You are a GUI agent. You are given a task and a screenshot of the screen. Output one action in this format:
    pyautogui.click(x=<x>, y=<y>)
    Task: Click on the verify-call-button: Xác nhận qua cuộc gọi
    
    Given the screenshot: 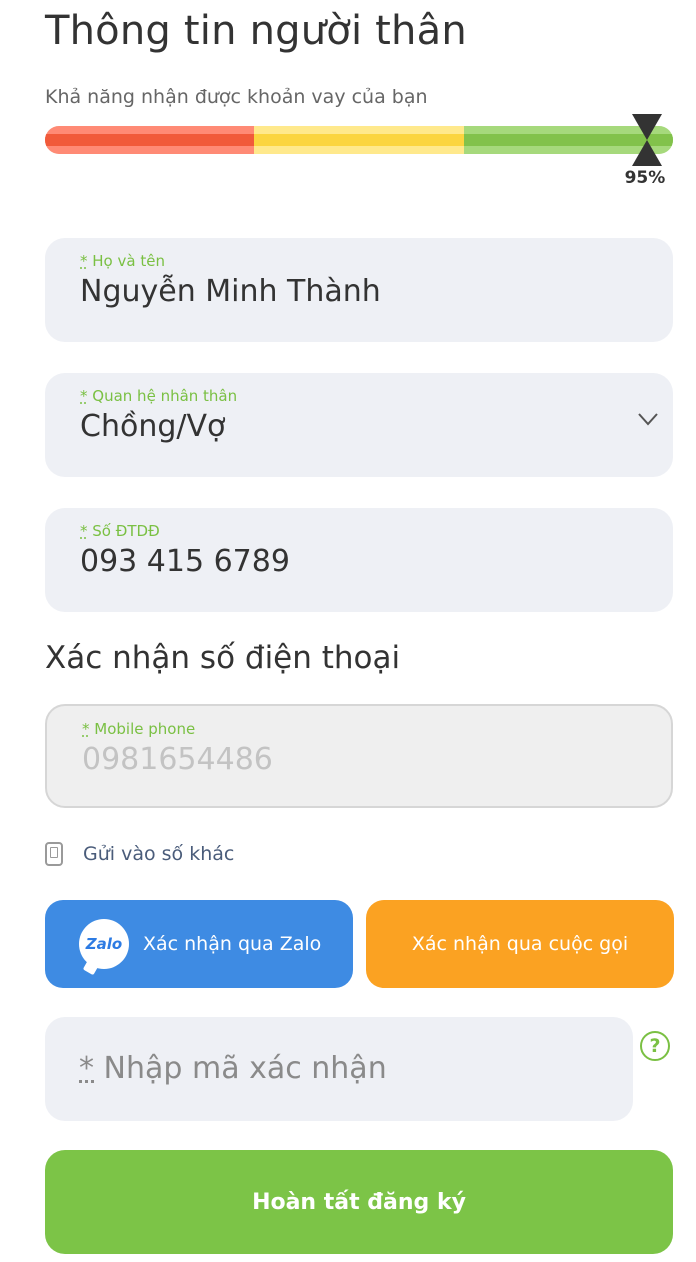 What is the action you would take?
    pyautogui.click(x=520, y=944)
    